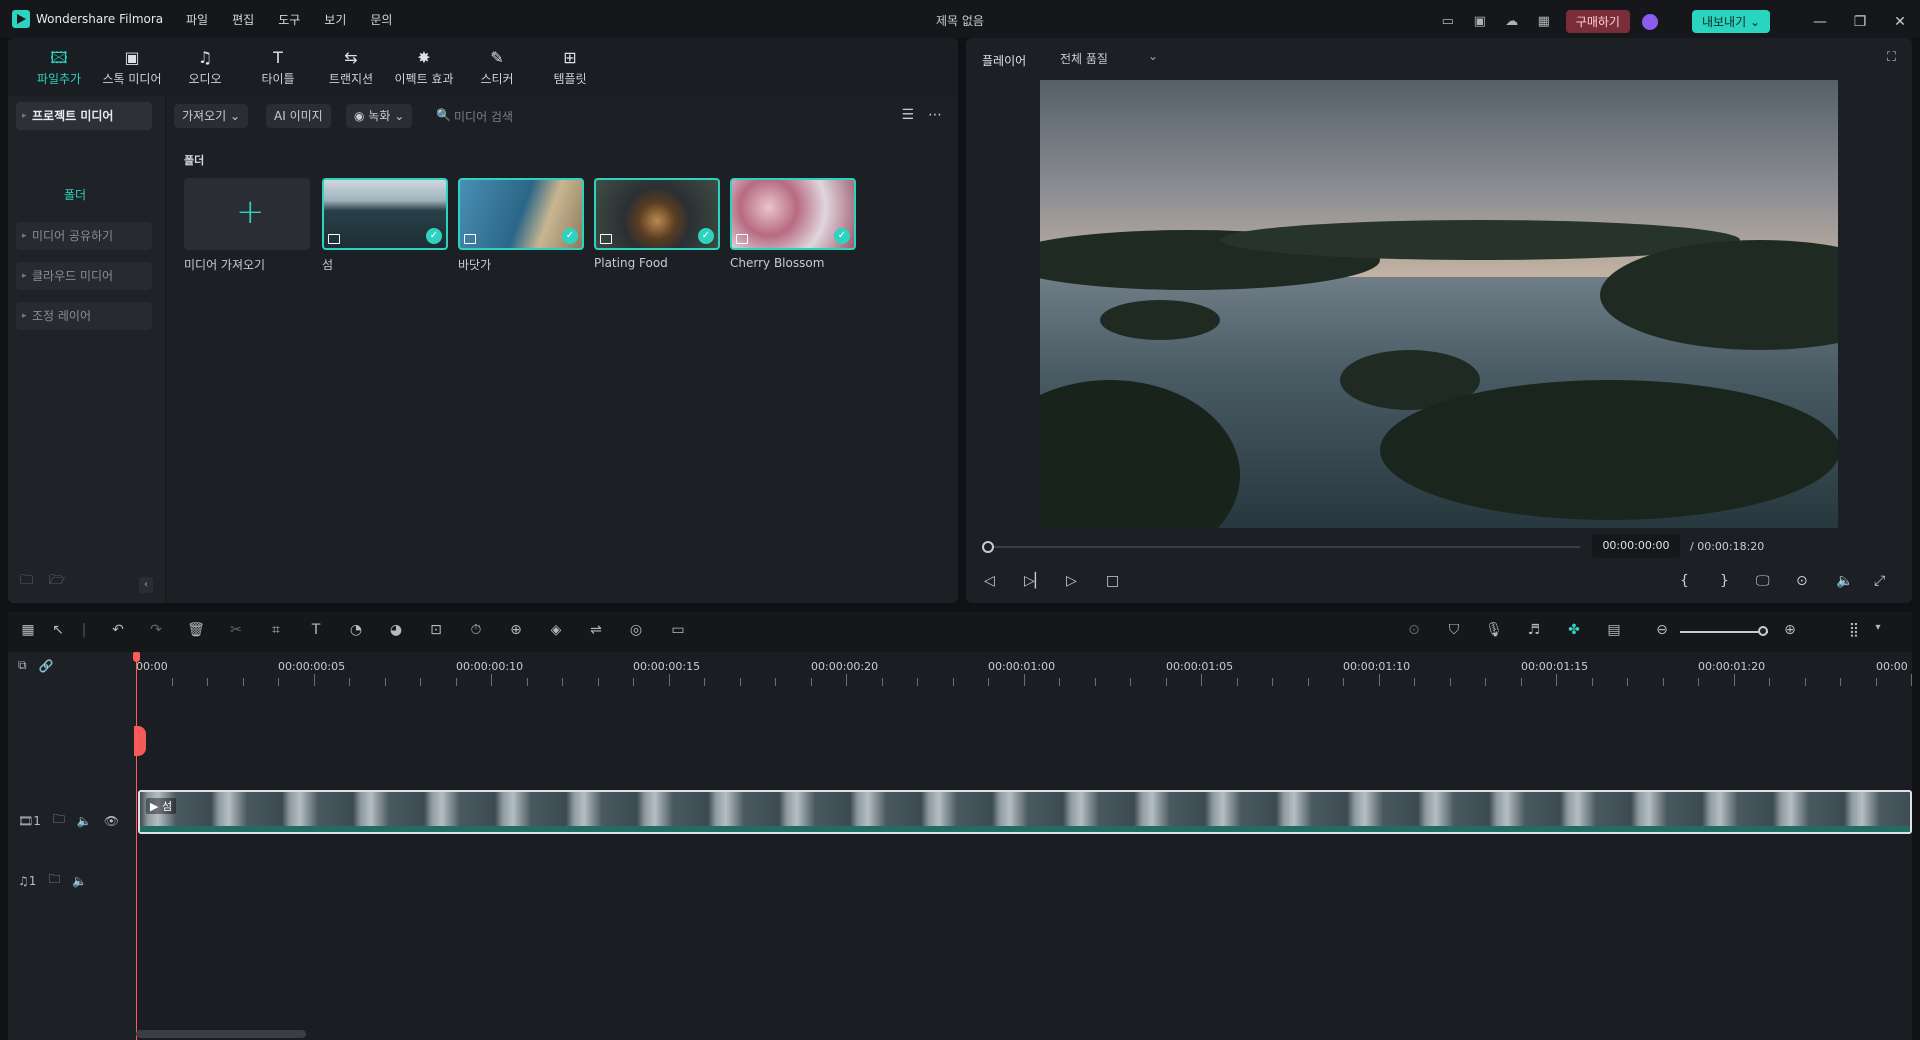 The height and width of the screenshot is (1040, 1920). What do you see at coordinates (22, 665) in the screenshot?
I see `add-track-icon: ⧉` at bounding box center [22, 665].